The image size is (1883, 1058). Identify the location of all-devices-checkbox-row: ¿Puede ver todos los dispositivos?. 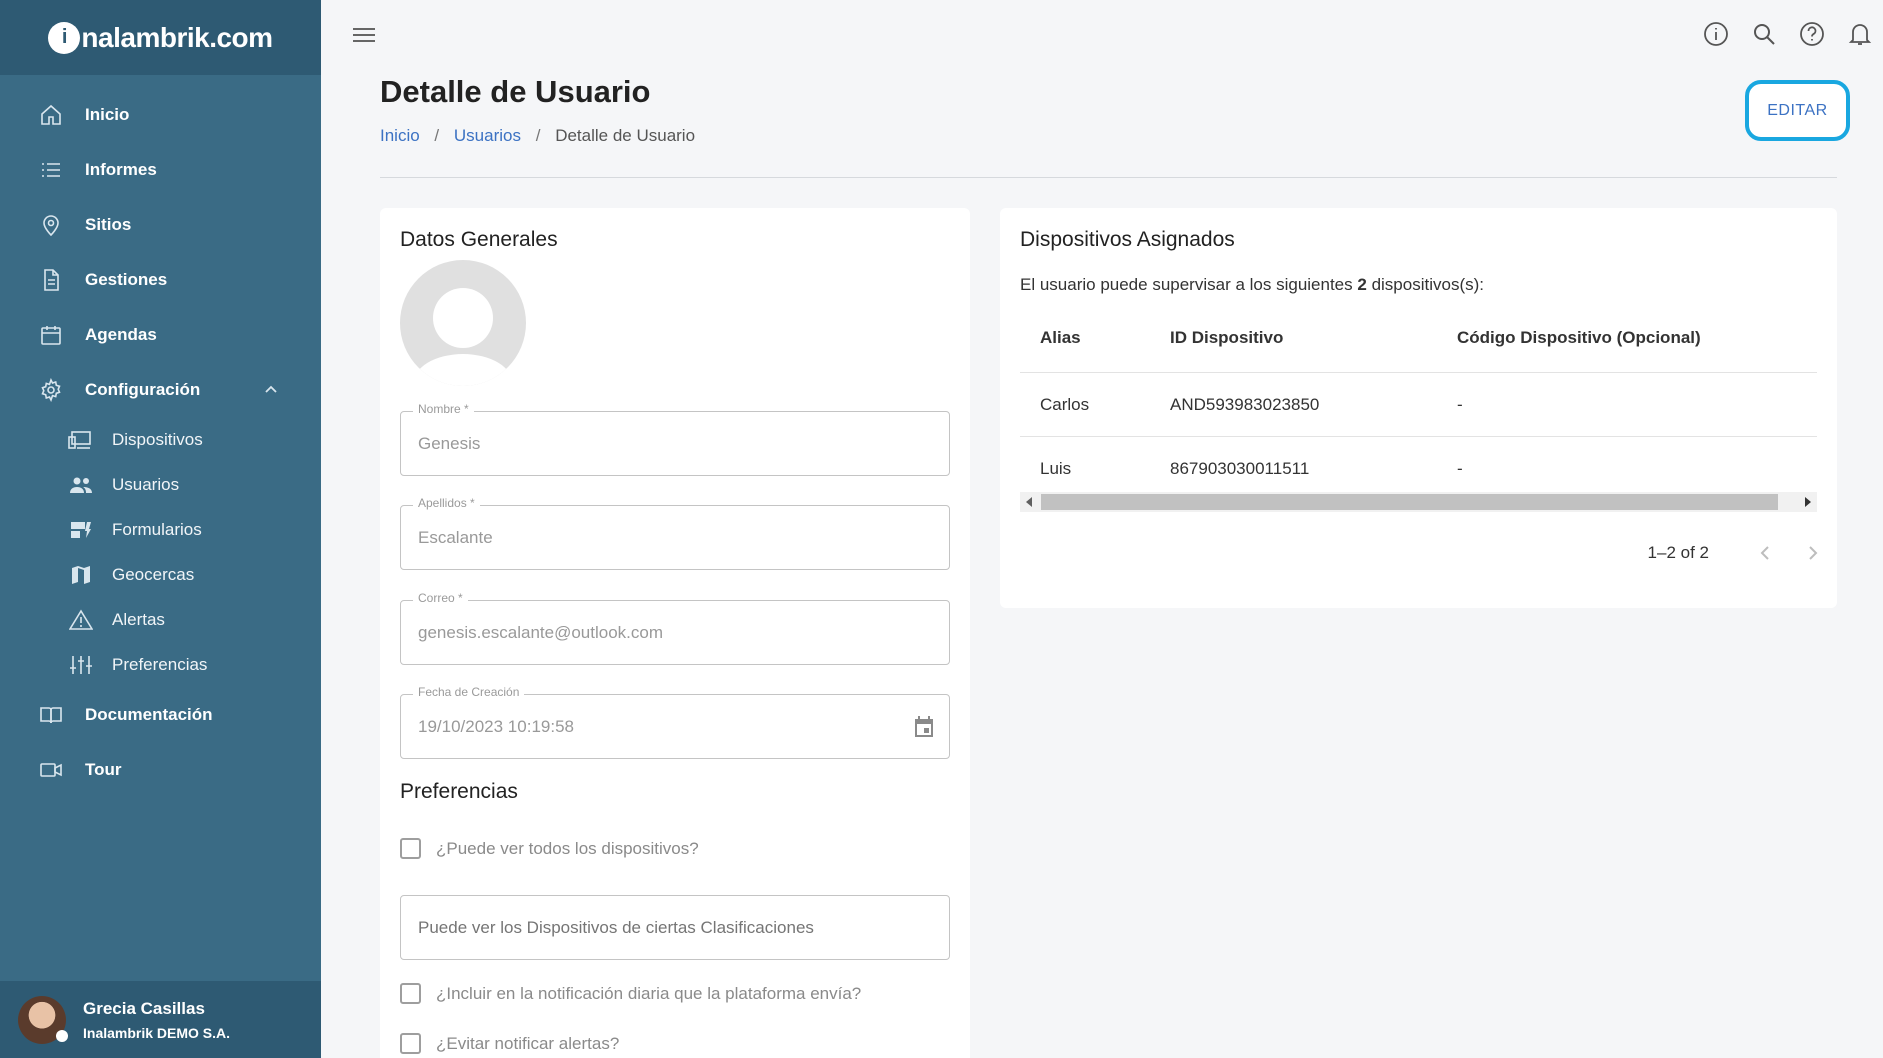
(549, 848).